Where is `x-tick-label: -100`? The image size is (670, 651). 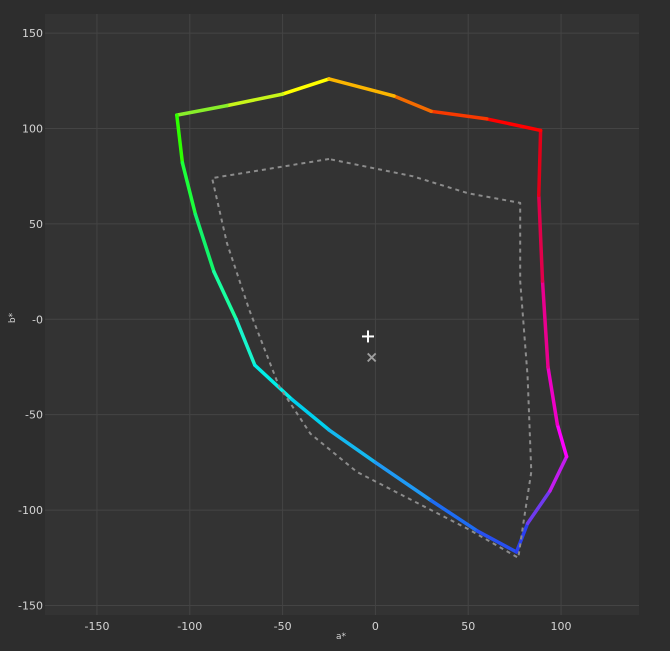 x-tick-label: -100 is located at coordinates (189, 626).